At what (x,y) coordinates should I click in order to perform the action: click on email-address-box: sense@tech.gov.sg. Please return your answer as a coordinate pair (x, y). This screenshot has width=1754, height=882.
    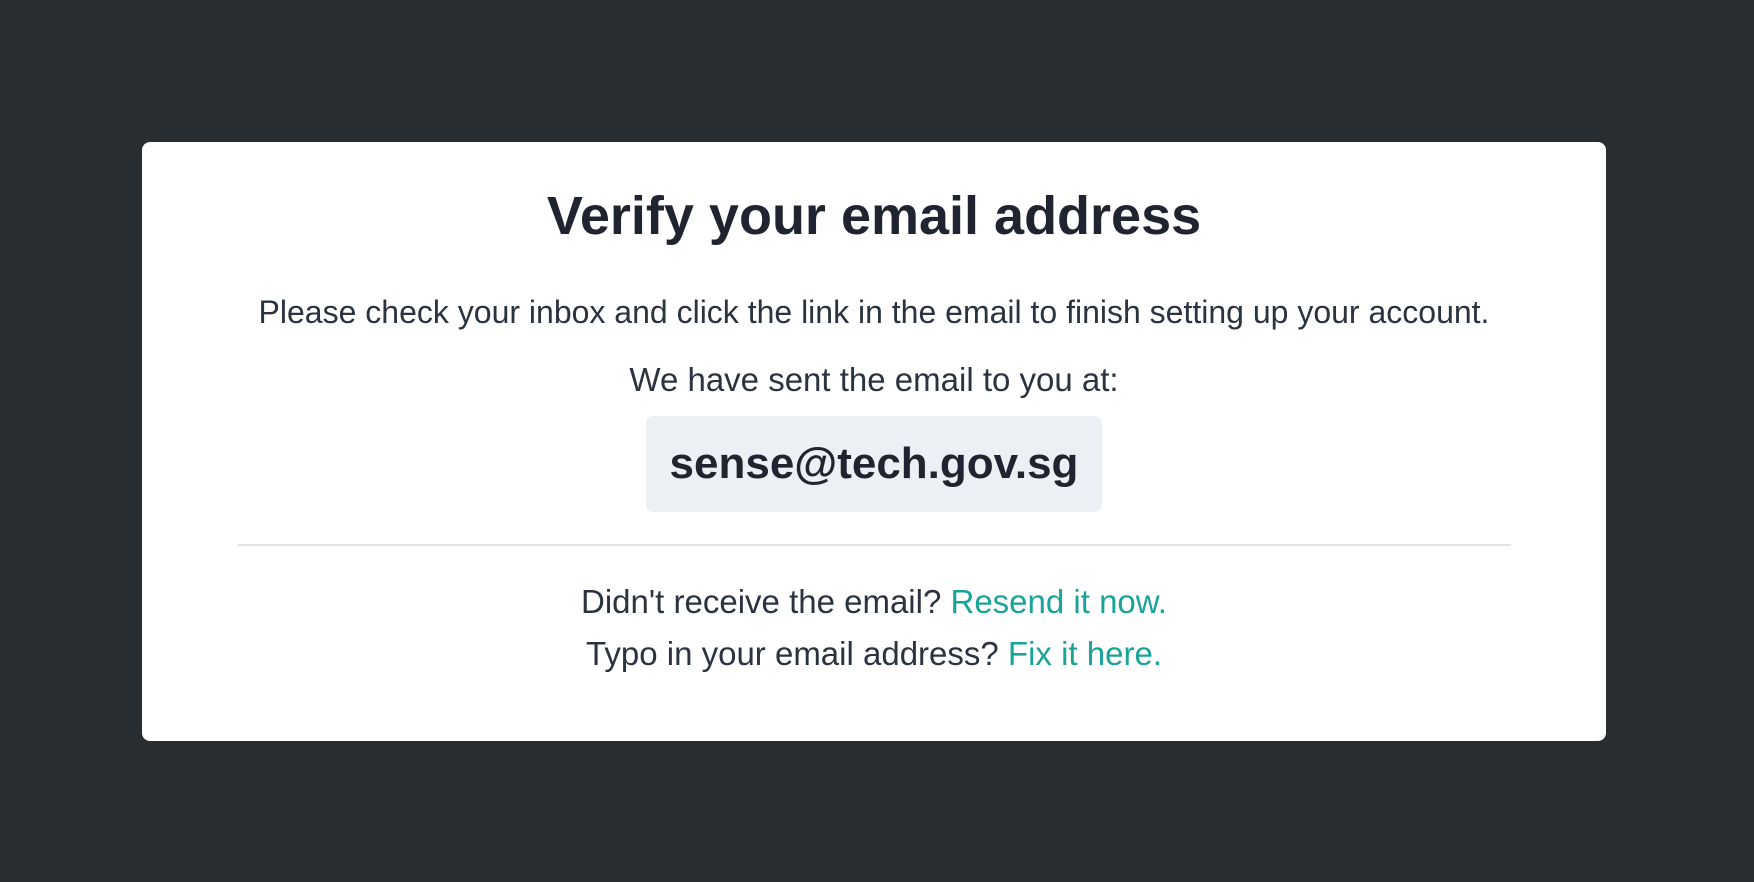
    Looking at the image, I should click on (874, 464).